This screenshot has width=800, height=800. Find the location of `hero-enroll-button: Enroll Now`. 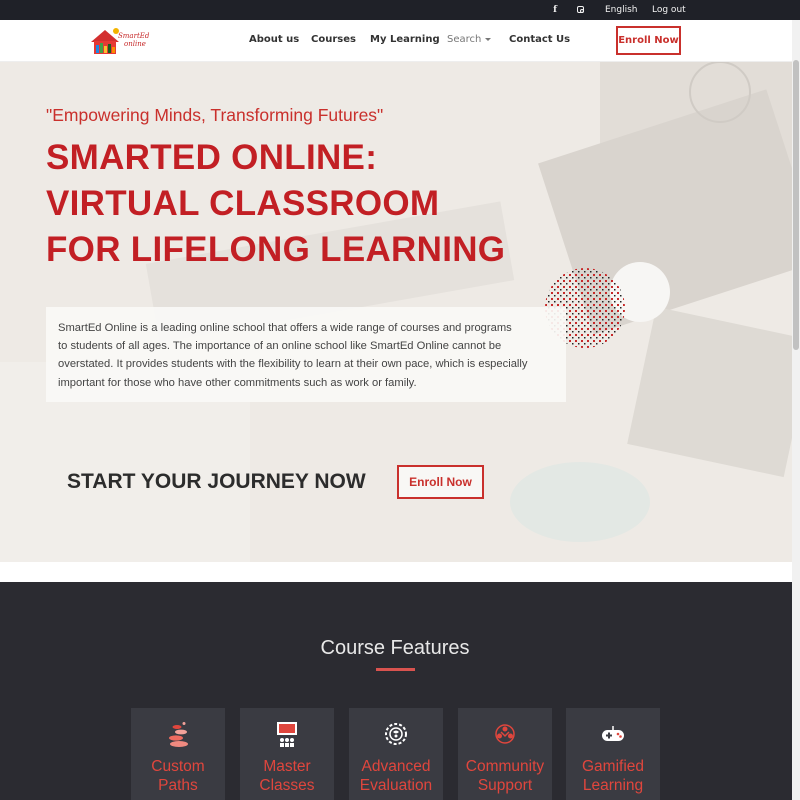

hero-enroll-button: Enroll Now is located at coordinates (440, 482).